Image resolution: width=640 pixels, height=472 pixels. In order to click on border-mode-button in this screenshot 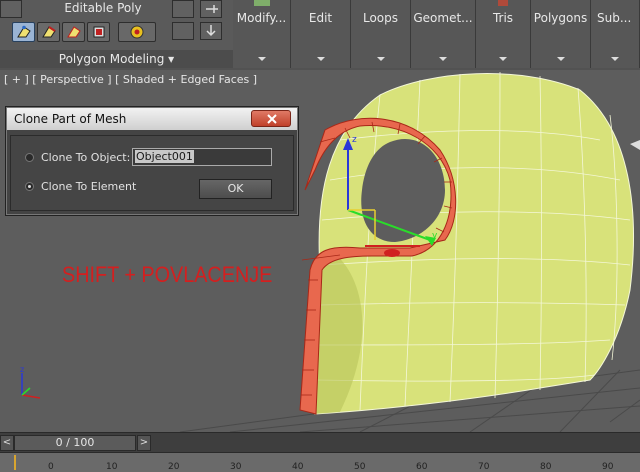, I will do `click(73, 32)`.